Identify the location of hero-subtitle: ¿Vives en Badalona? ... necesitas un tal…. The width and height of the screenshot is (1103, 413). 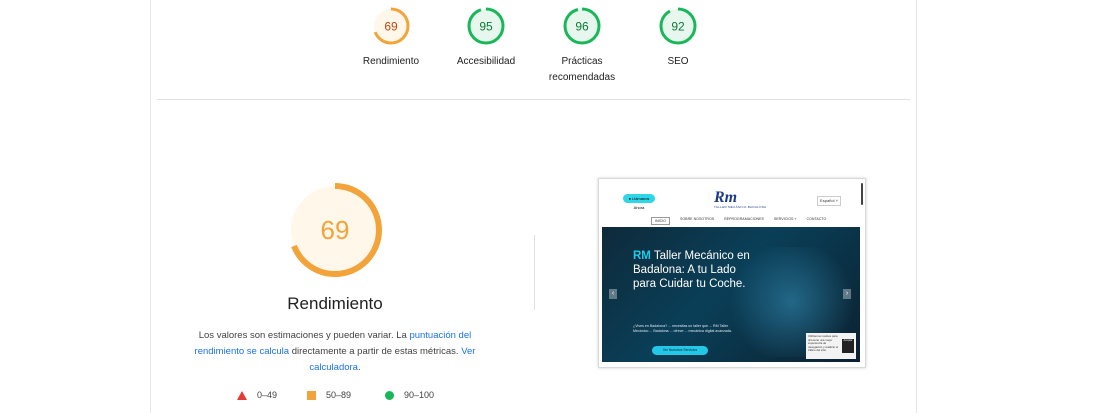
(682, 328).